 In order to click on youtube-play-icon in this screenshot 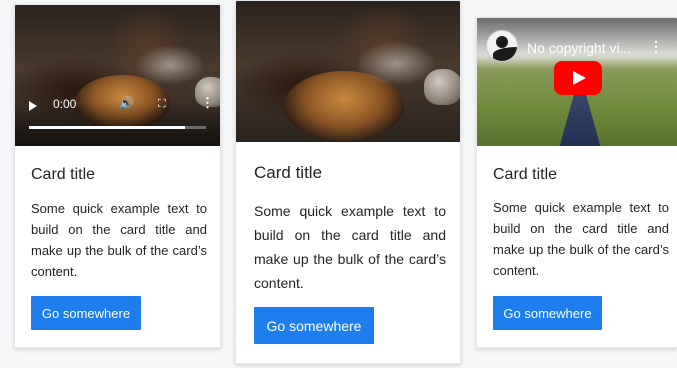, I will do `click(578, 78)`.